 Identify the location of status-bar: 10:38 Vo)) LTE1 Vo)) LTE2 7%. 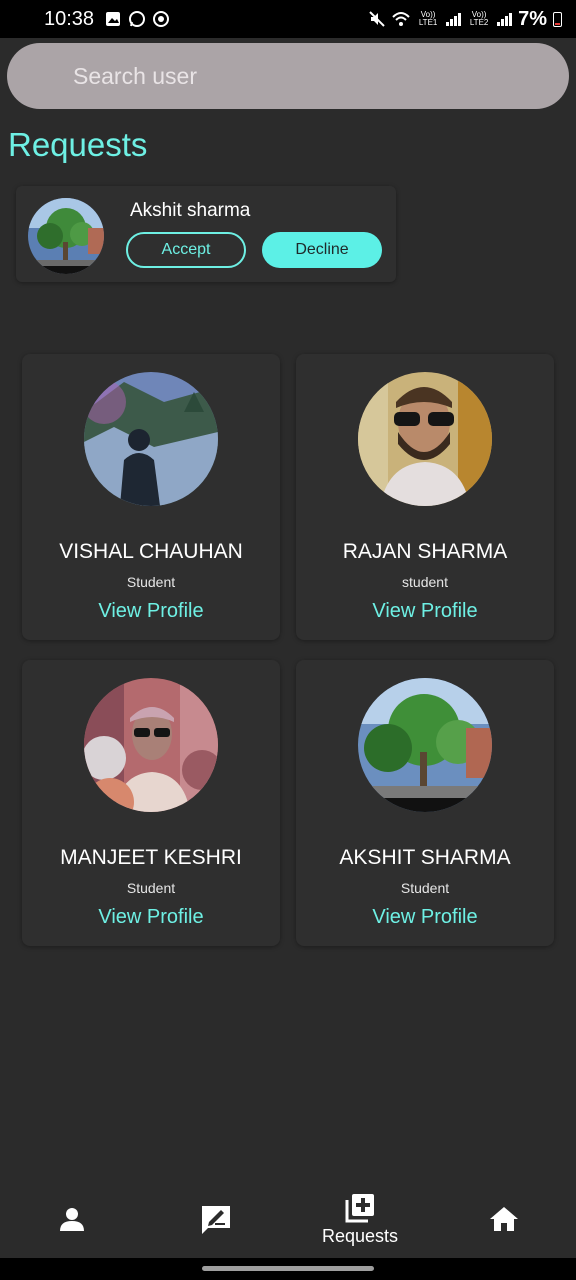
(288, 19).